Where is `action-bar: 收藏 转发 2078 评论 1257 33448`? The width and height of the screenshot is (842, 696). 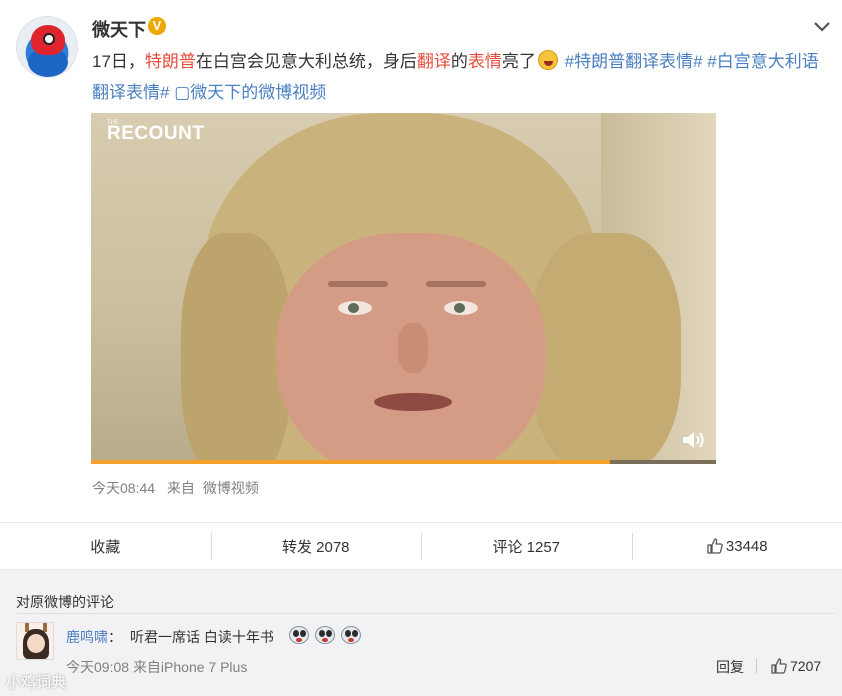
action-bar: 收藏 转发 2078 评论 1257 33448 is located at coordinates (421, 545).